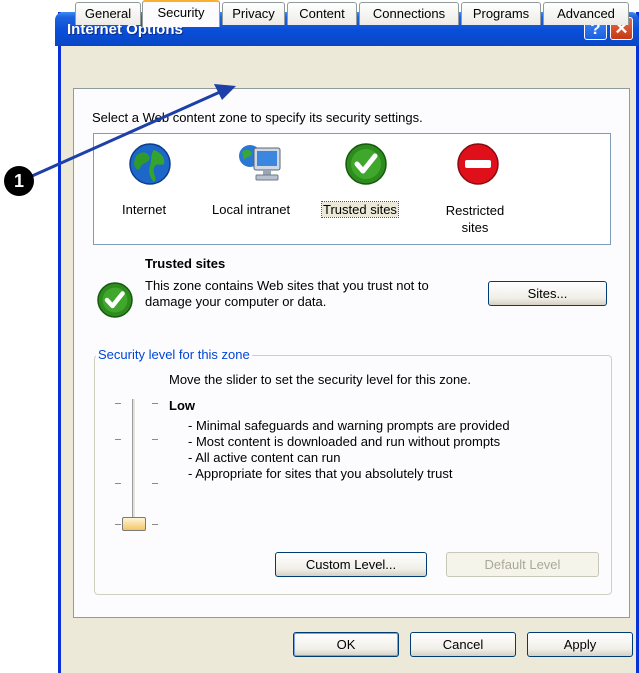 This screenshot has width=639, height=673. What do you see at coordinates (522, 564) in the screenshot?
I see `default-level-button: Default Level` at bounding box center [522, 564].